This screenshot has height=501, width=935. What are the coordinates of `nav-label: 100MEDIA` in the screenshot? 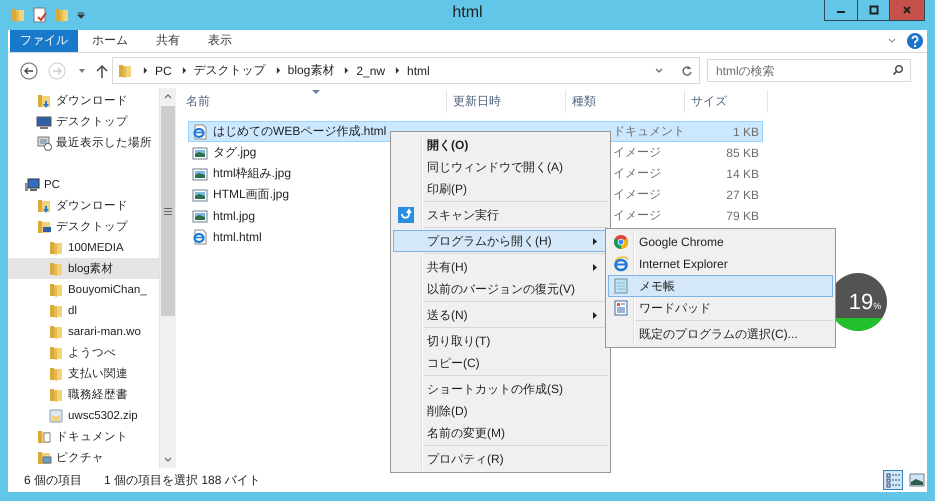 It's located at (96, 248).